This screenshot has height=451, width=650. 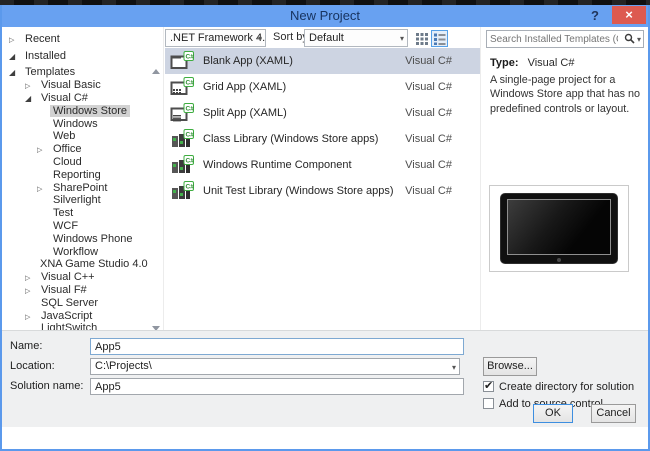 I want to click on solution-name-field, so click(x=277, y=386).